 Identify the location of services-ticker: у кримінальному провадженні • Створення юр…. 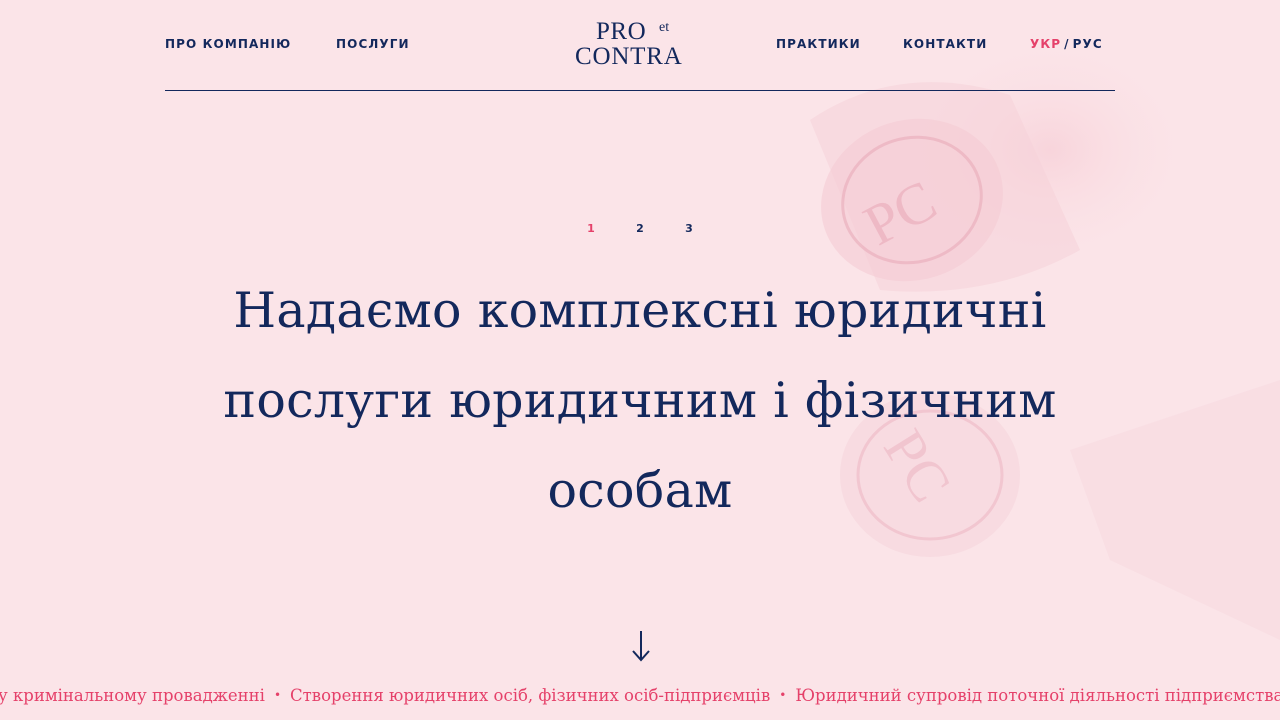
(640, 695).